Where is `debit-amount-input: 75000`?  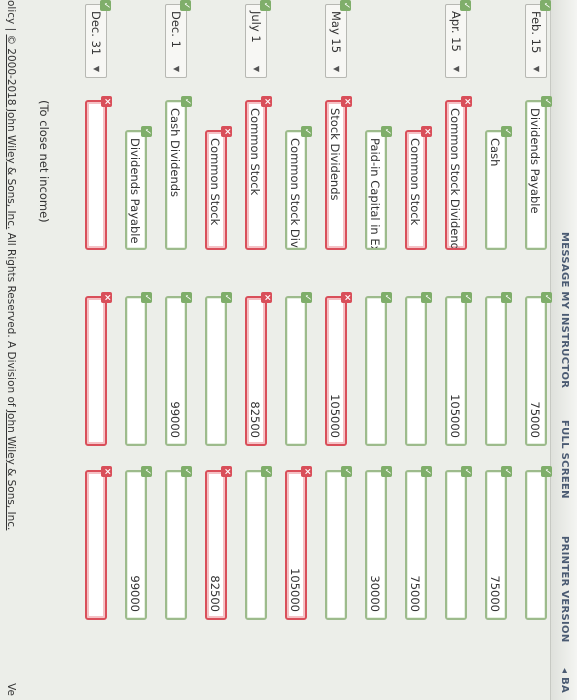
debit-amount-input: 75000 is located at coordinates (536, 371).